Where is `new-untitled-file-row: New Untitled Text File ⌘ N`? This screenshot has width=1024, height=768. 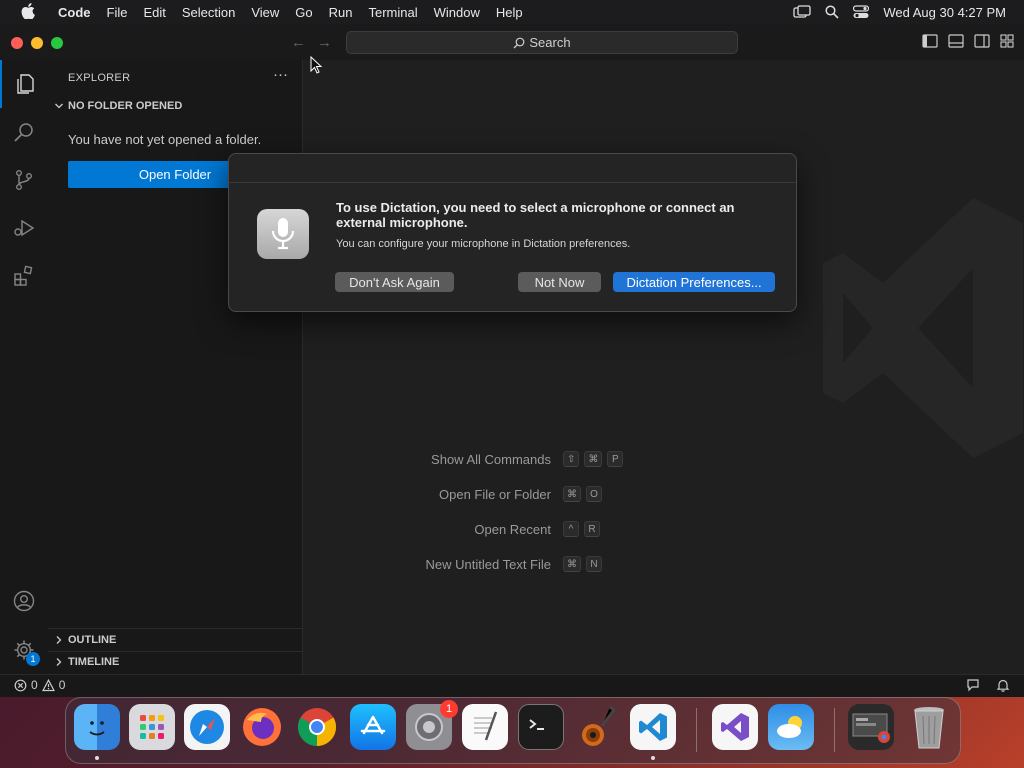
new-untitled-file-row: New Untitled Text File ⌘ N is located at coordinates (479, 564).